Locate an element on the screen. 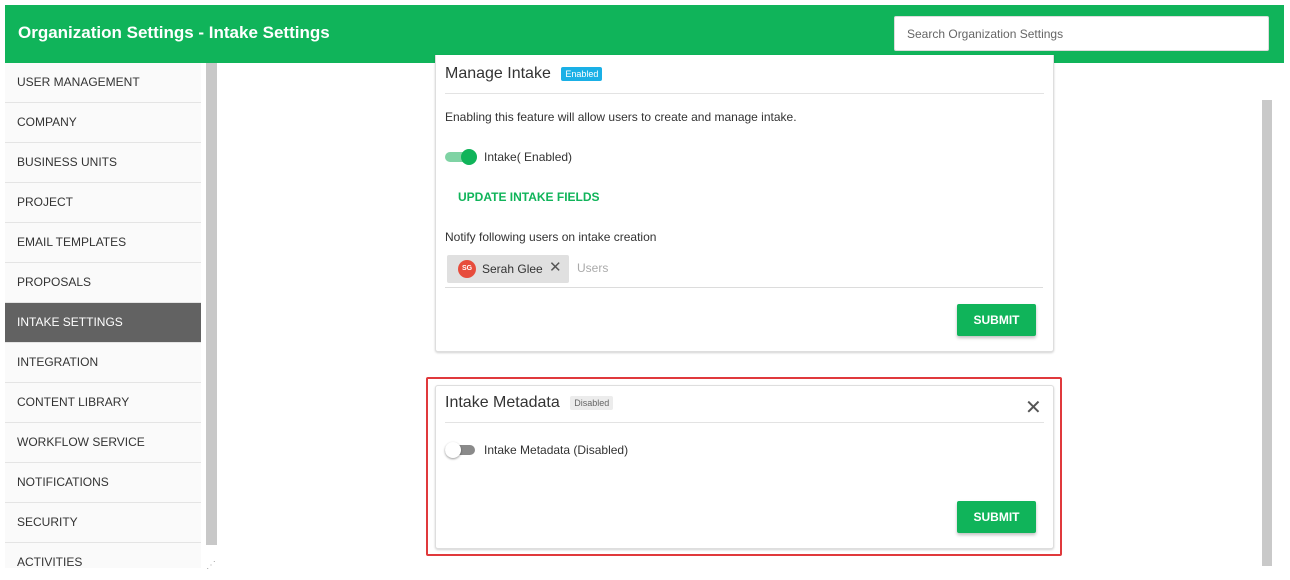 The width and height of the screenshot is (1290, 580). toggle-knob is located at coordinates (469, 157).